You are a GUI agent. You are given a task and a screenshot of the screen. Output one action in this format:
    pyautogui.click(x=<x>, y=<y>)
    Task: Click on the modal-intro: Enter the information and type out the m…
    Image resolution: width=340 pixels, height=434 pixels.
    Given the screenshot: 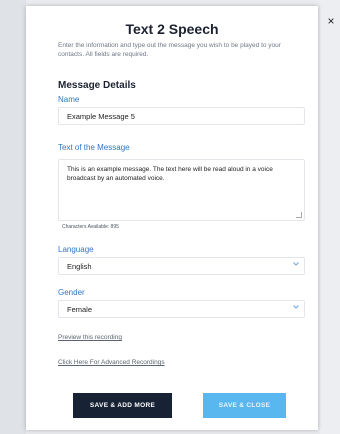 What is the action you would take?
    pyautogui.click(x=169, y=50)
    